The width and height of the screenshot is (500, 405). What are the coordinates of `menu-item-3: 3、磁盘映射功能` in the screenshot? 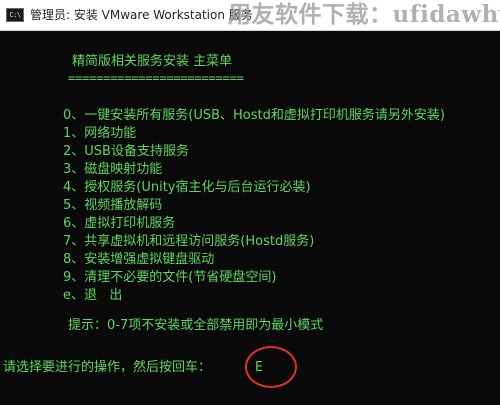 It's located at (113, 169).